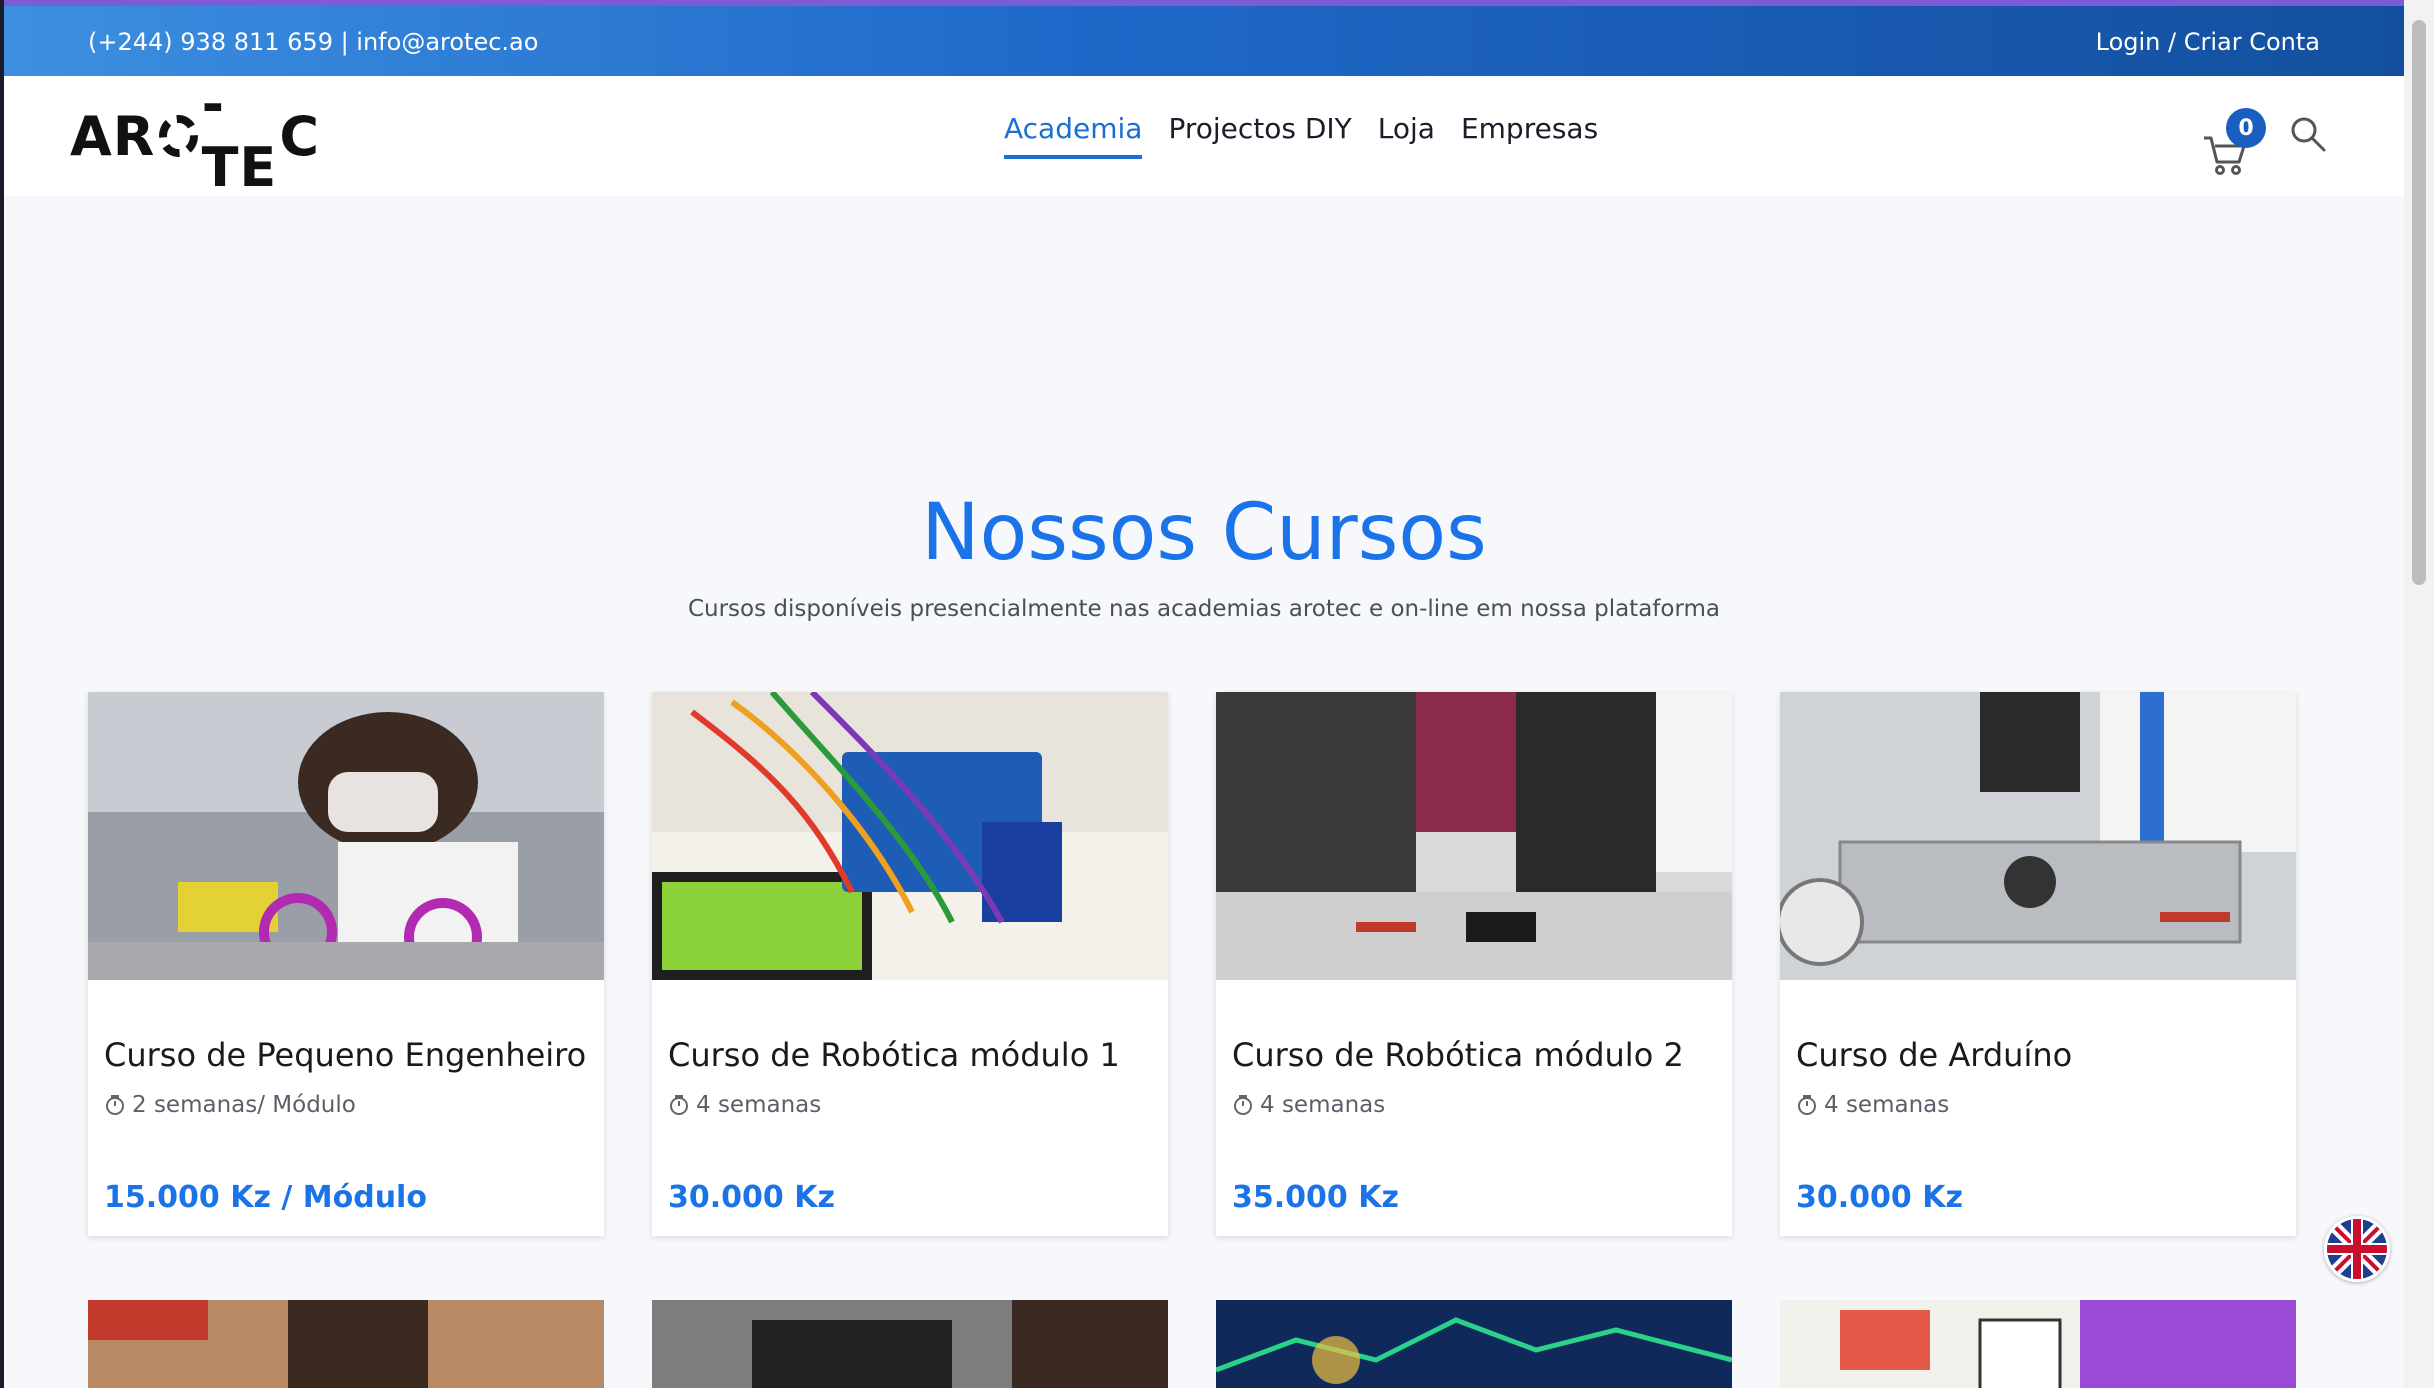 This screenshot has height=1388, width=2434. I want to click on course-duration-text: 2 semanas/ Módulo, so click(244, 1105).